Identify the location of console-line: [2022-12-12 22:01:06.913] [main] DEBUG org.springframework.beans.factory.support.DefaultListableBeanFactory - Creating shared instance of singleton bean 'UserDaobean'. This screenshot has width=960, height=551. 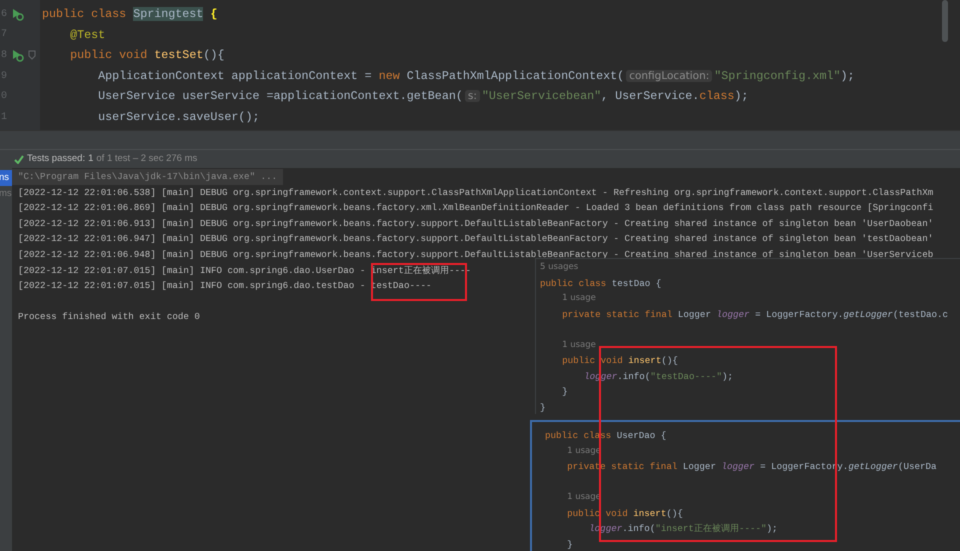
(475, 223).